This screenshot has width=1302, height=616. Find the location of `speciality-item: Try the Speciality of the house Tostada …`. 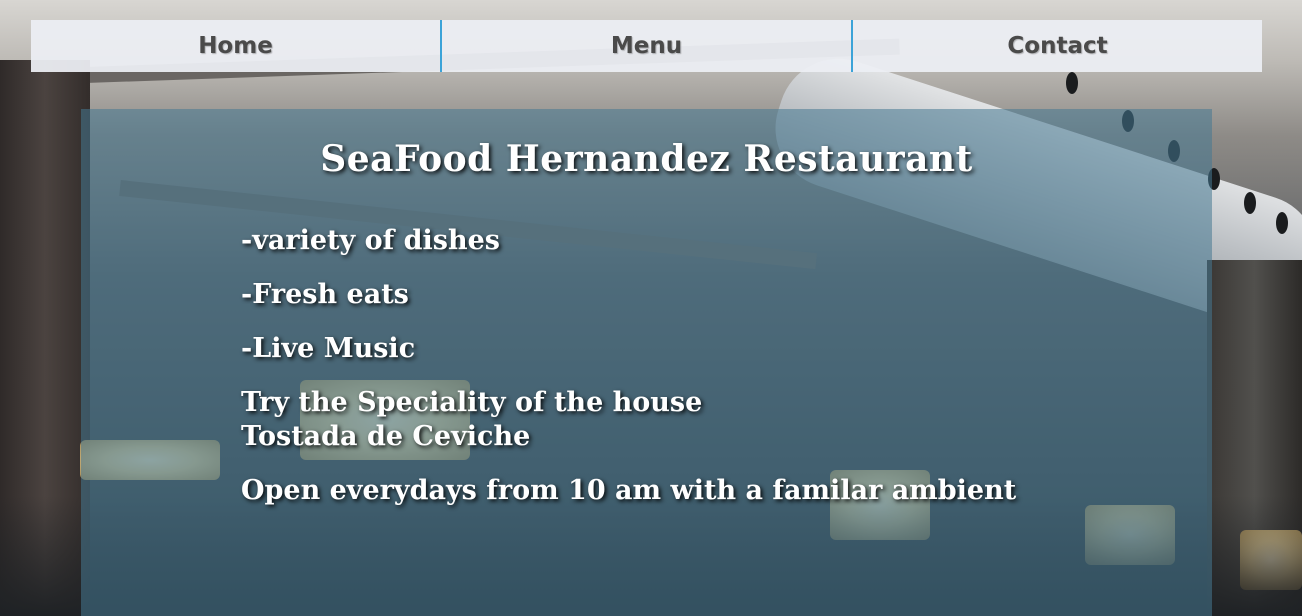

speciality-item: Try the Speciality of the house Tostada … is located at coordinates (628, 420).